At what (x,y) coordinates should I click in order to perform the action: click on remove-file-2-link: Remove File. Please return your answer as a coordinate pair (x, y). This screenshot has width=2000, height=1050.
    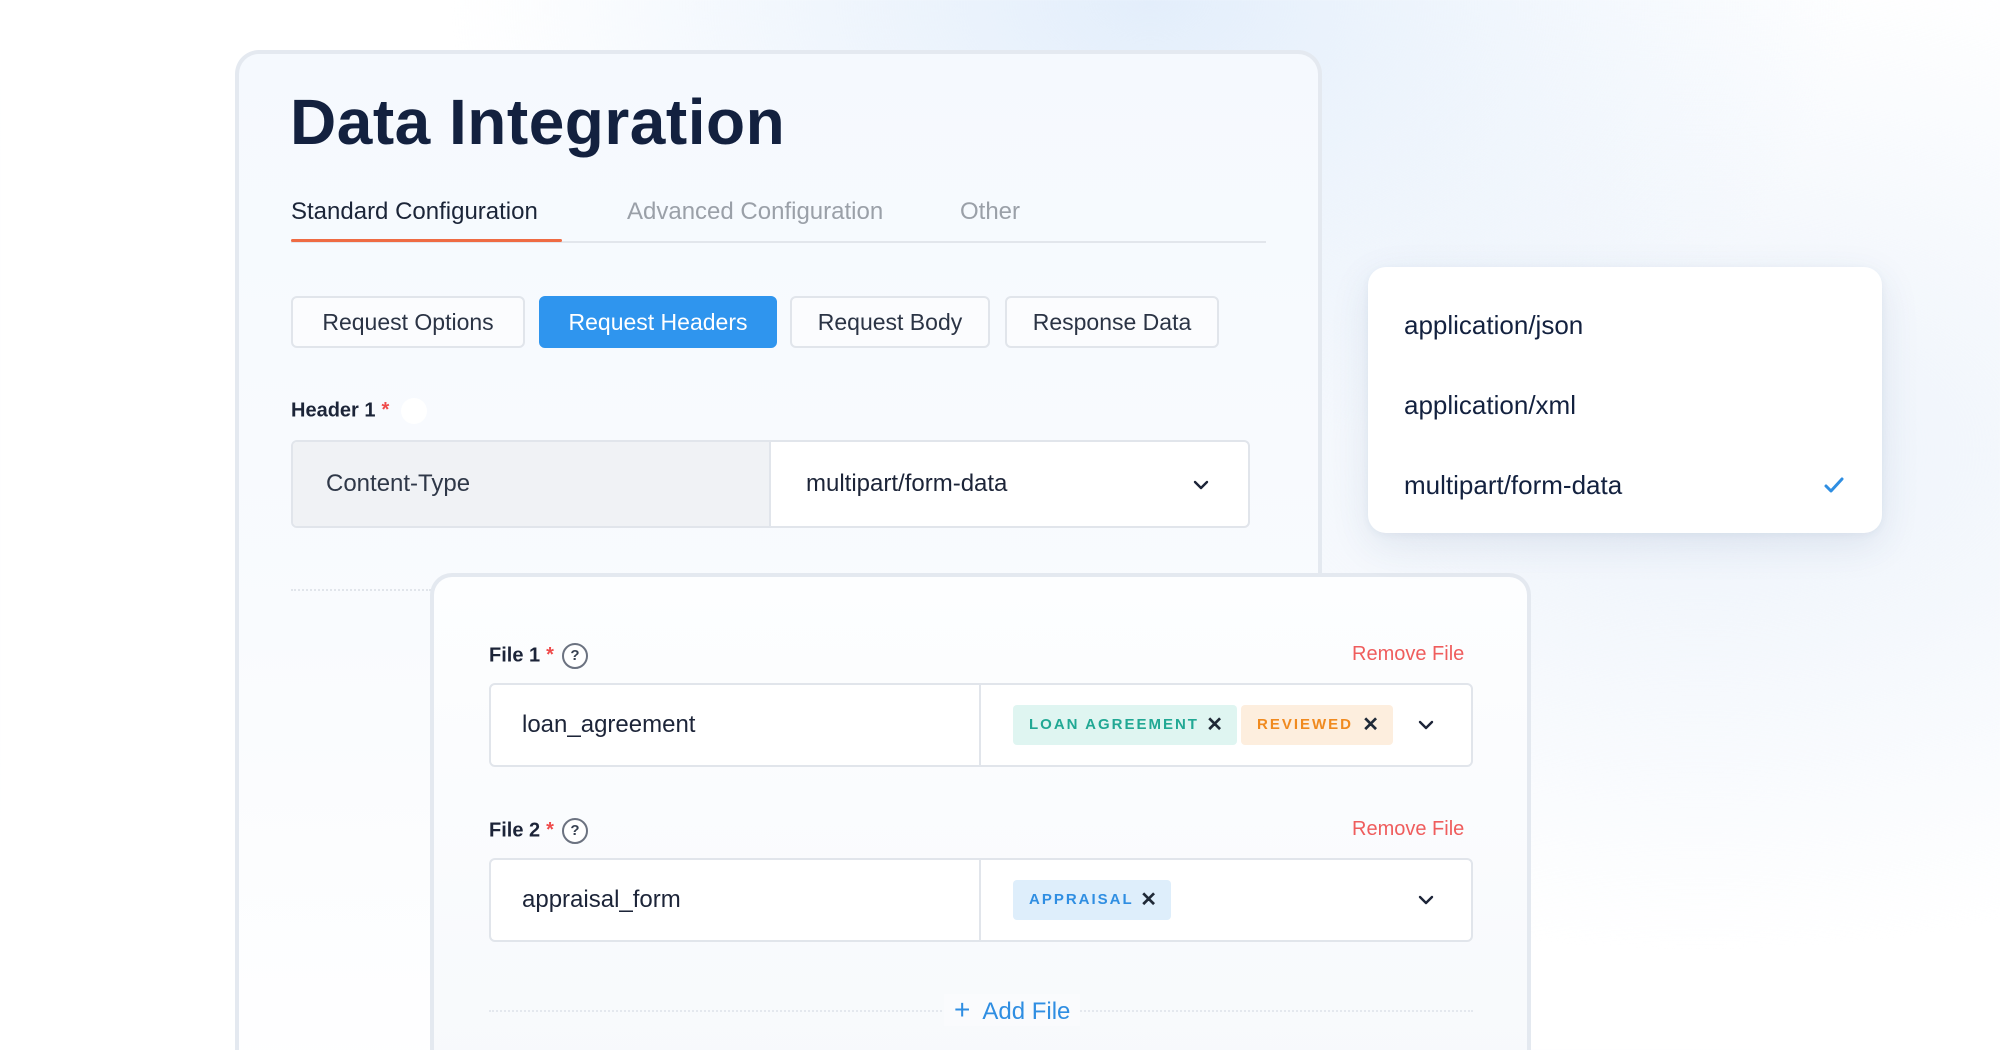
    Looking at the image, I should click on (1408, 829).